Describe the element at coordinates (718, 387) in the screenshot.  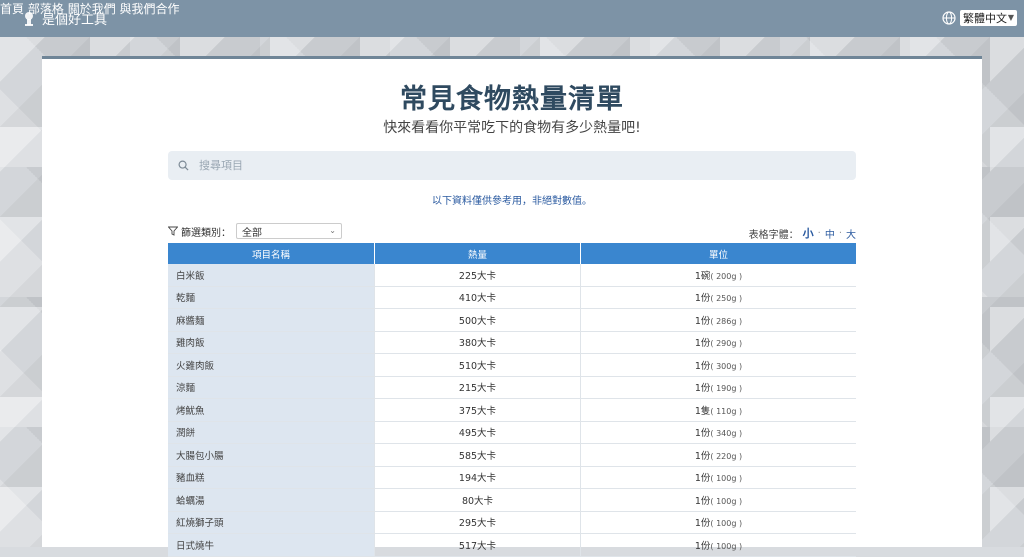
I see `food-unit-cell: 1份( 190g )` at that location.